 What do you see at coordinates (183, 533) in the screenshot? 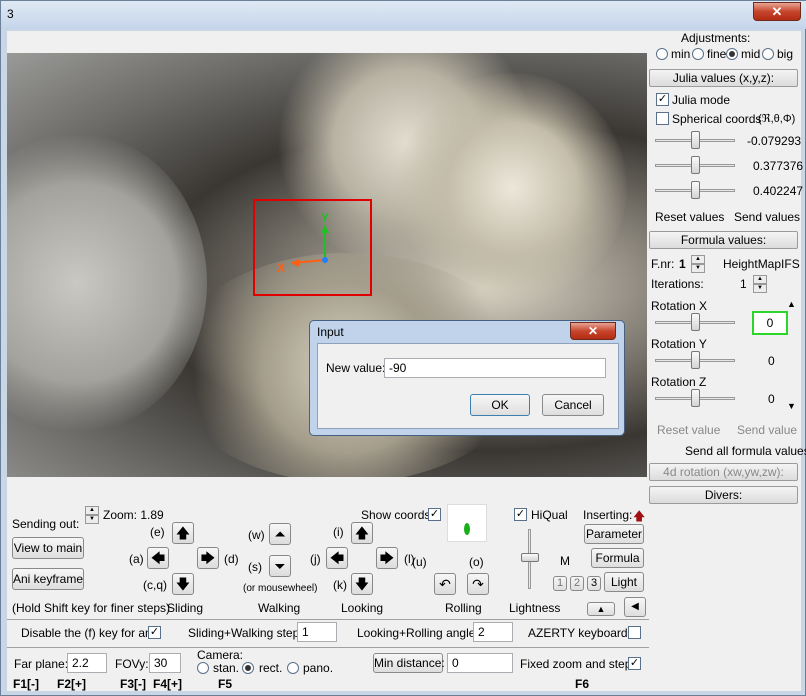
I see `slide-up-button: 🡅` at bounding box center [183, 533].